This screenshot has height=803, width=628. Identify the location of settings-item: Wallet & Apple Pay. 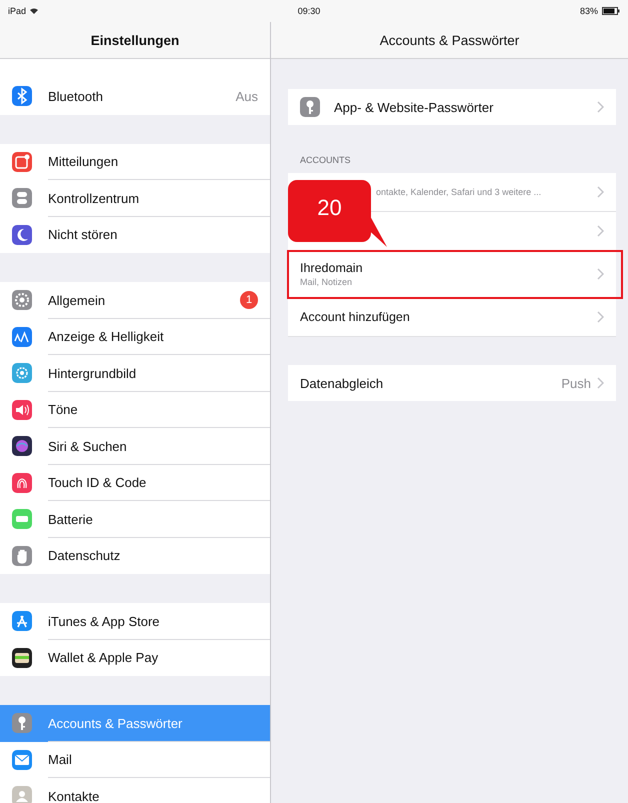
(135, 658).